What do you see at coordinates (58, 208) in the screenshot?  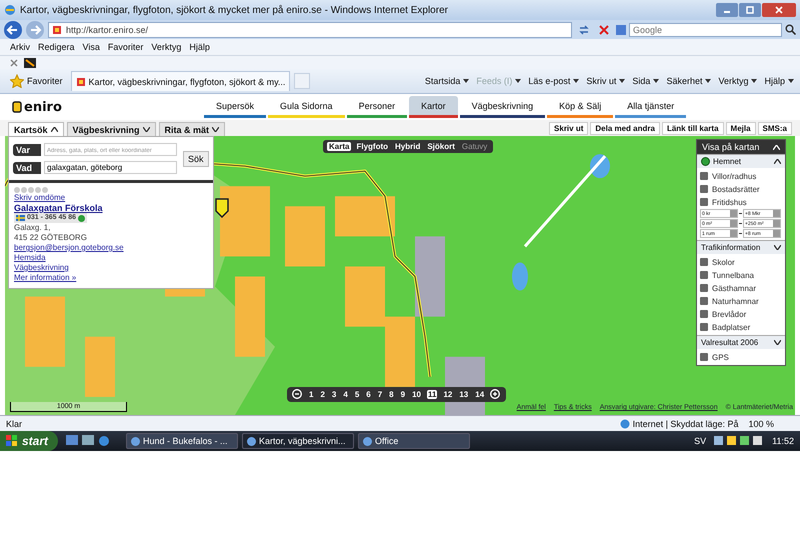 I see `result-name-link: Galaxgatan Förskola` at bounding box center [58, 208].